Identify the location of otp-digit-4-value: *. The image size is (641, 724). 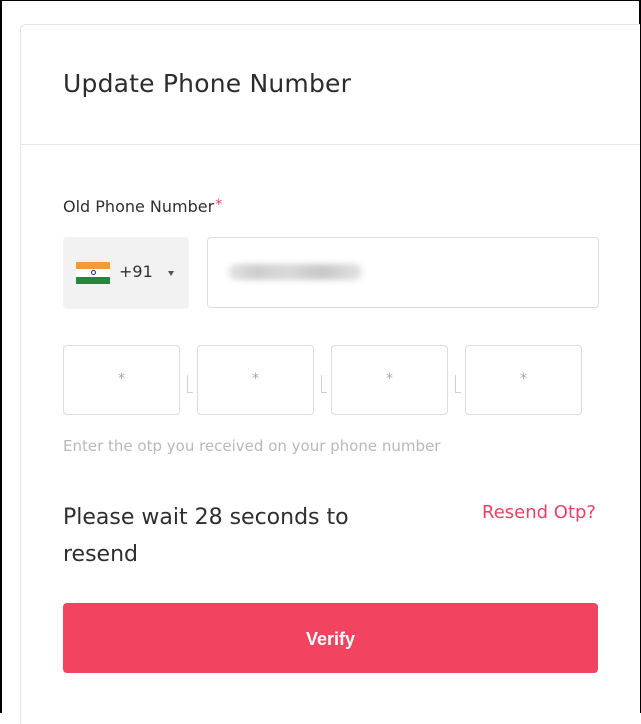
(523, 379).